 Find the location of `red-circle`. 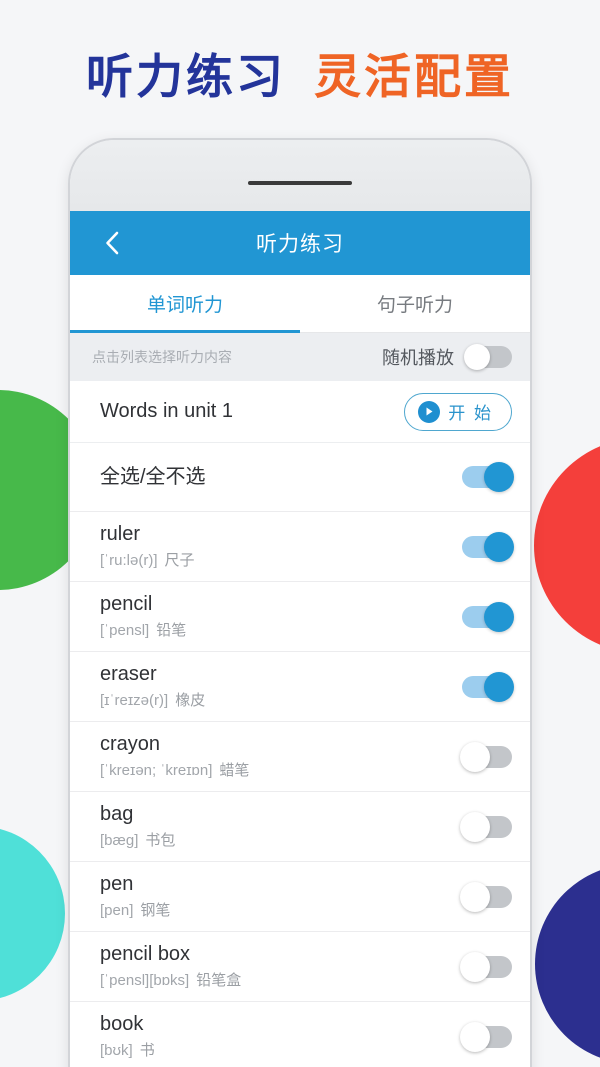

red-circle is located at coordinates (567, 545).